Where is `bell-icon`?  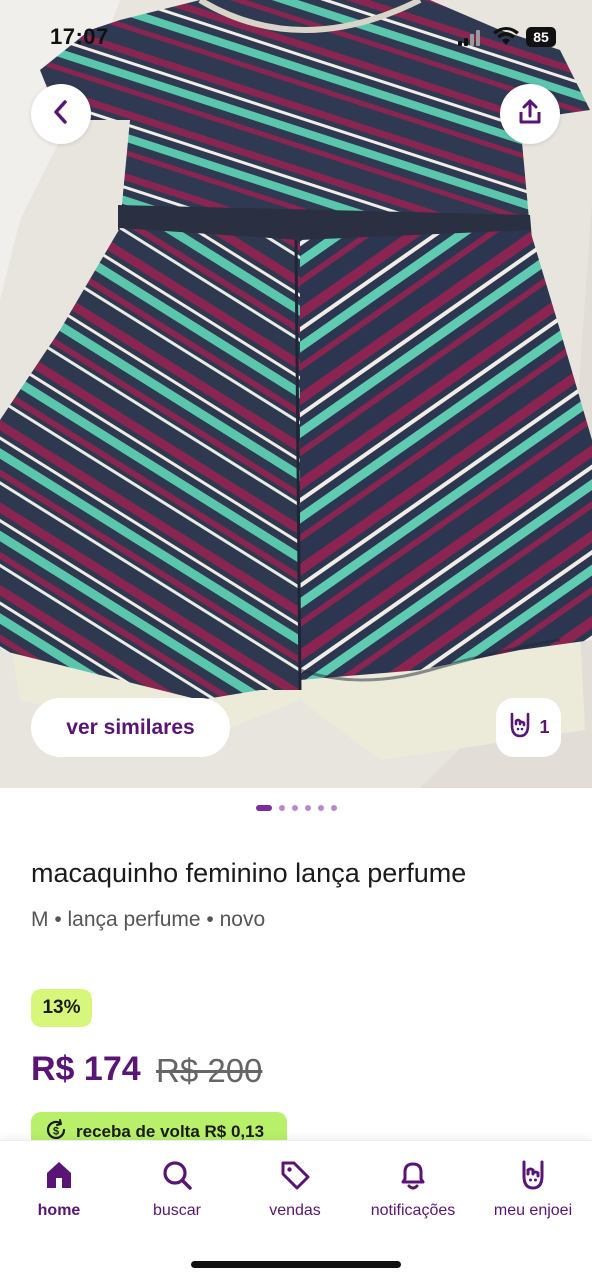 bell-icon is located at coordinates (413, 1178).